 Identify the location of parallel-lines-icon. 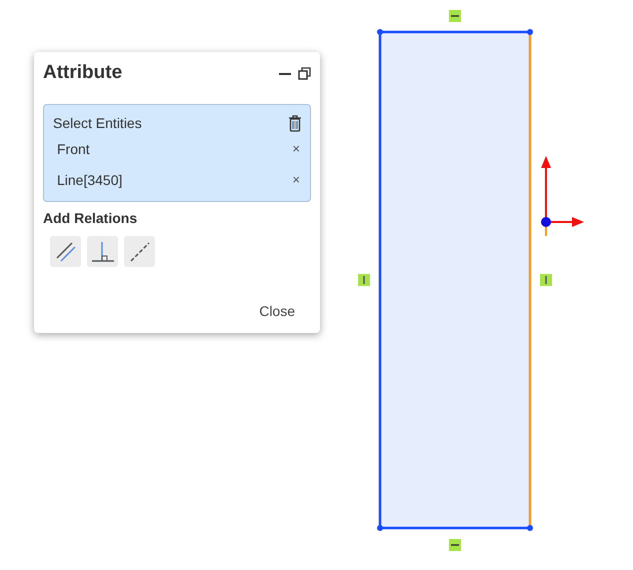
(65, 251).